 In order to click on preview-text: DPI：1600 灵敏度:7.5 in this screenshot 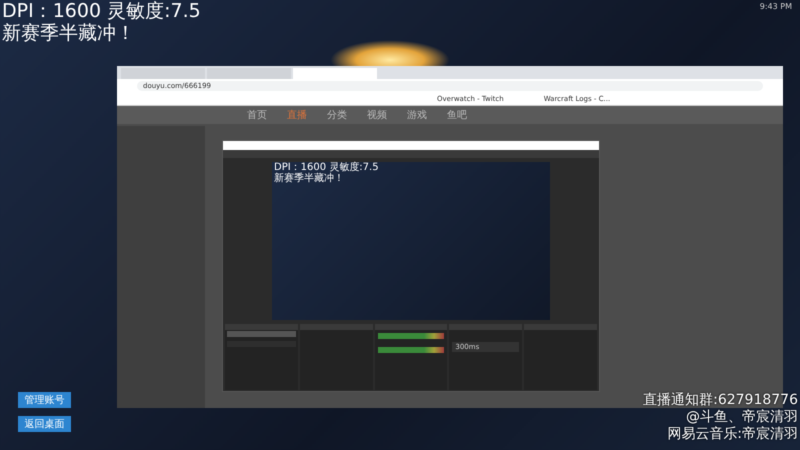, I will do `click(326, 167)`.